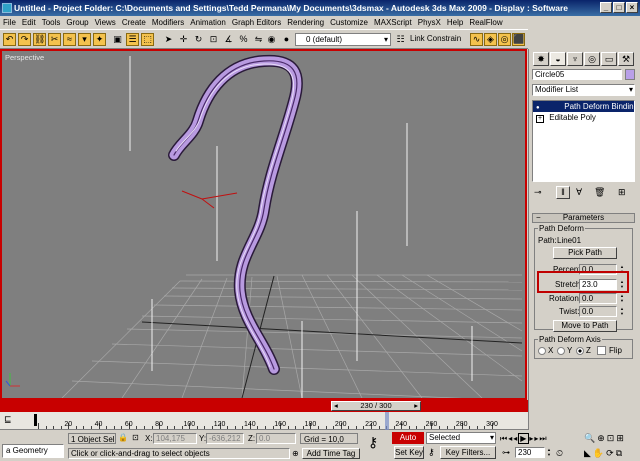  I want to click on modifier-list-dropdown: Modifier List ▾, so click(583, 90).